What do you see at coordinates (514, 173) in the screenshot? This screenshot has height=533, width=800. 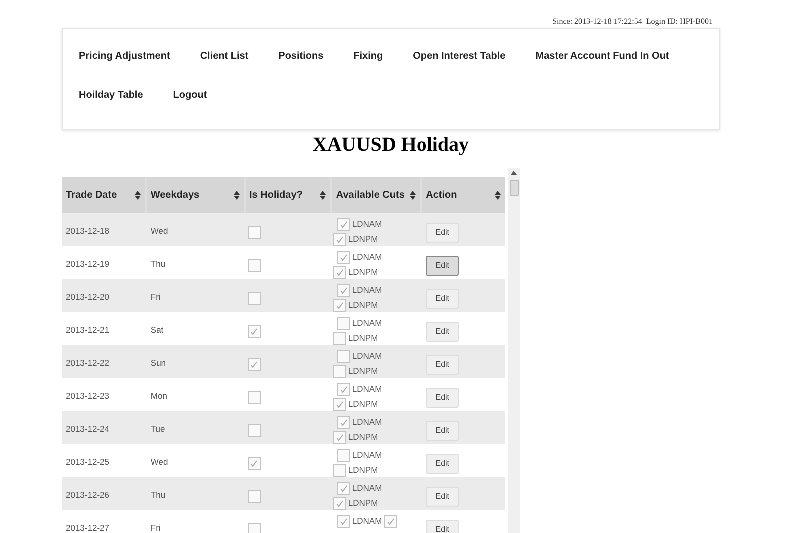 I see `scroll-up-icon` at bounding box center [514, 173].